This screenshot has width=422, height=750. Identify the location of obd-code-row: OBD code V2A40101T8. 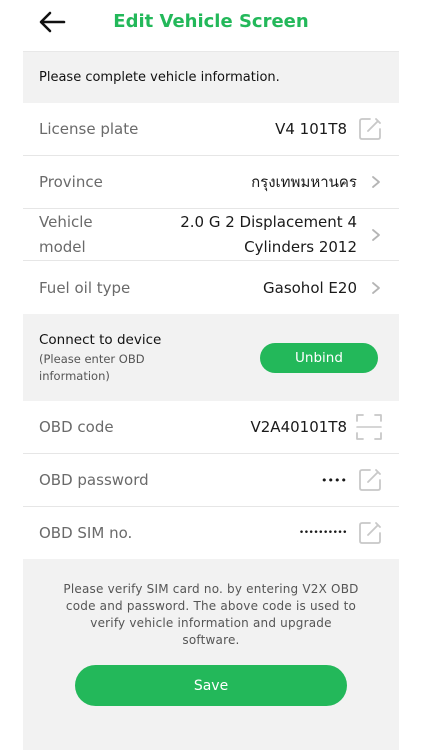
(211, 427).